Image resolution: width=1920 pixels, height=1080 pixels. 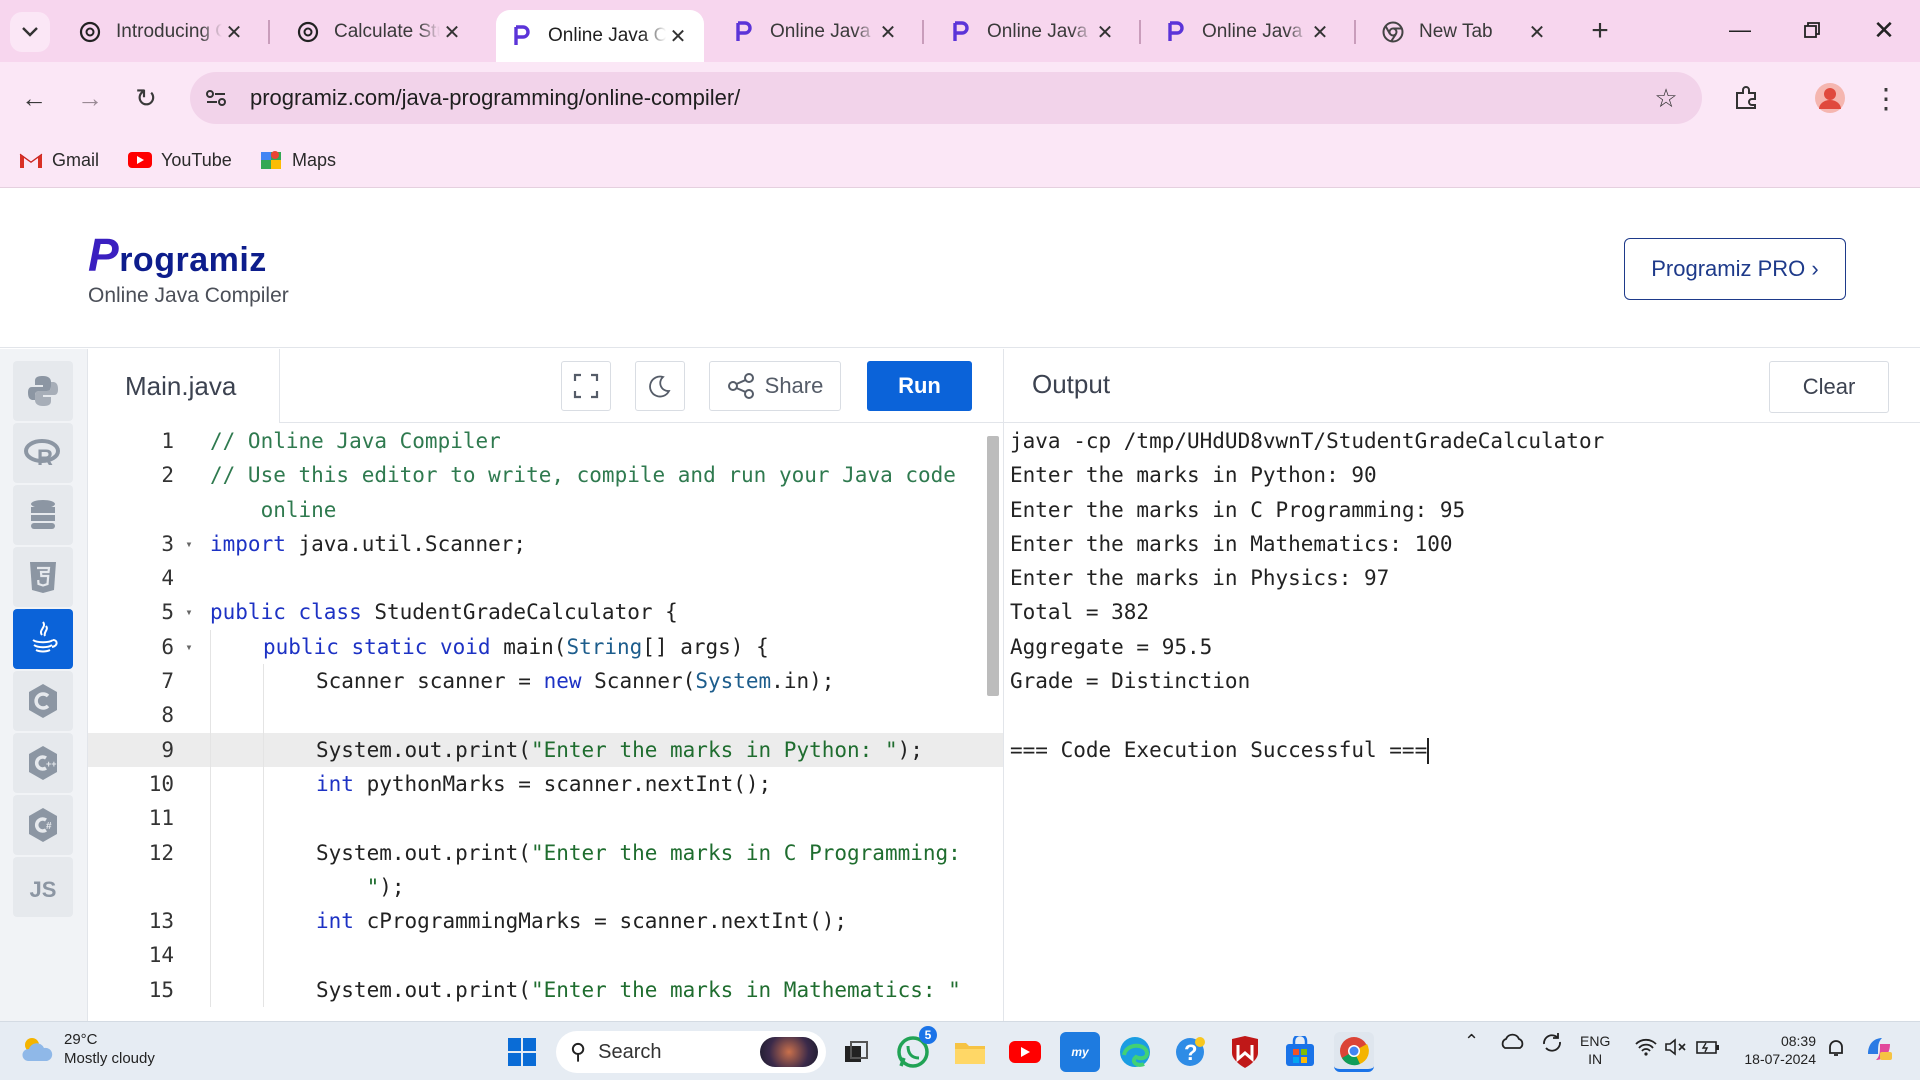 I want to click on sync-icon, so click(x=1552, y=1045).